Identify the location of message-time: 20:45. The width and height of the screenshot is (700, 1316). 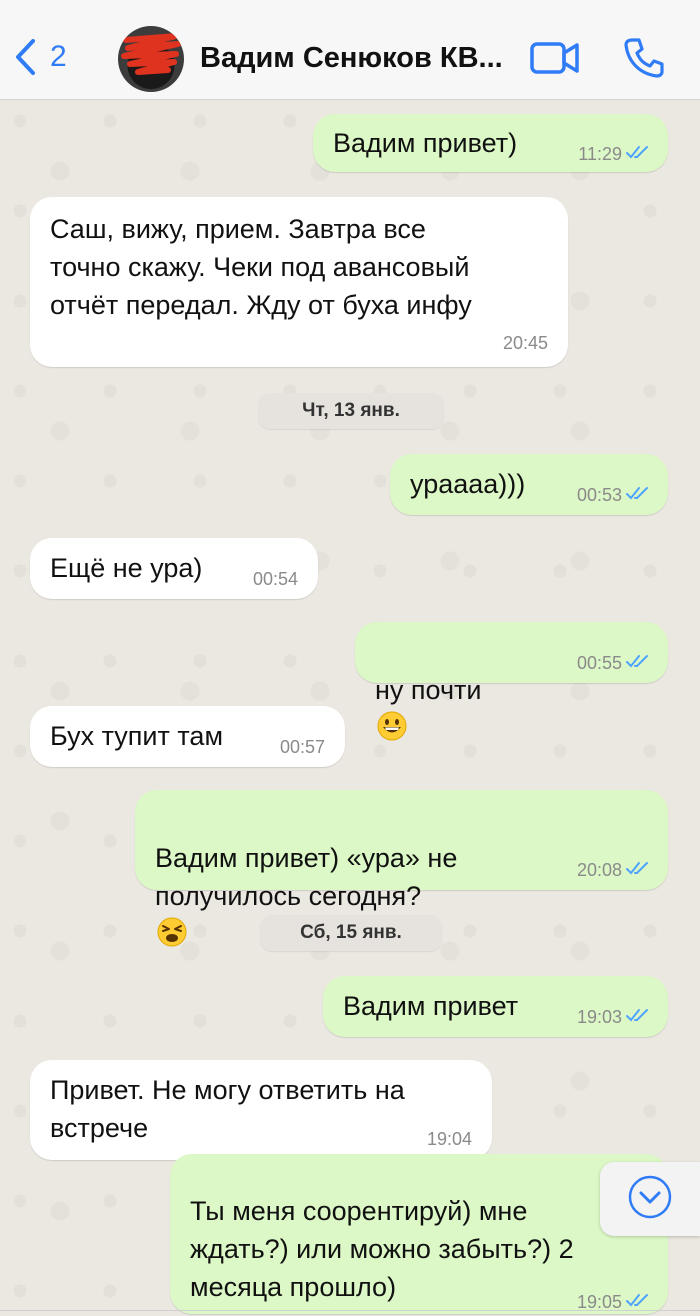
(525, 343).